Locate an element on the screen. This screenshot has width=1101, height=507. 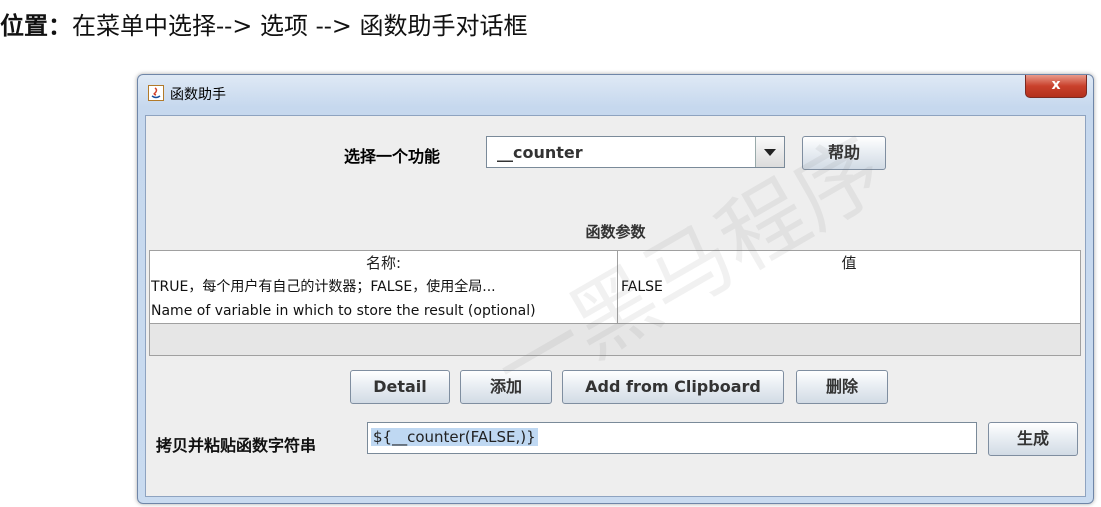
help-button: 帮助 is located at coordinates (844, 153).